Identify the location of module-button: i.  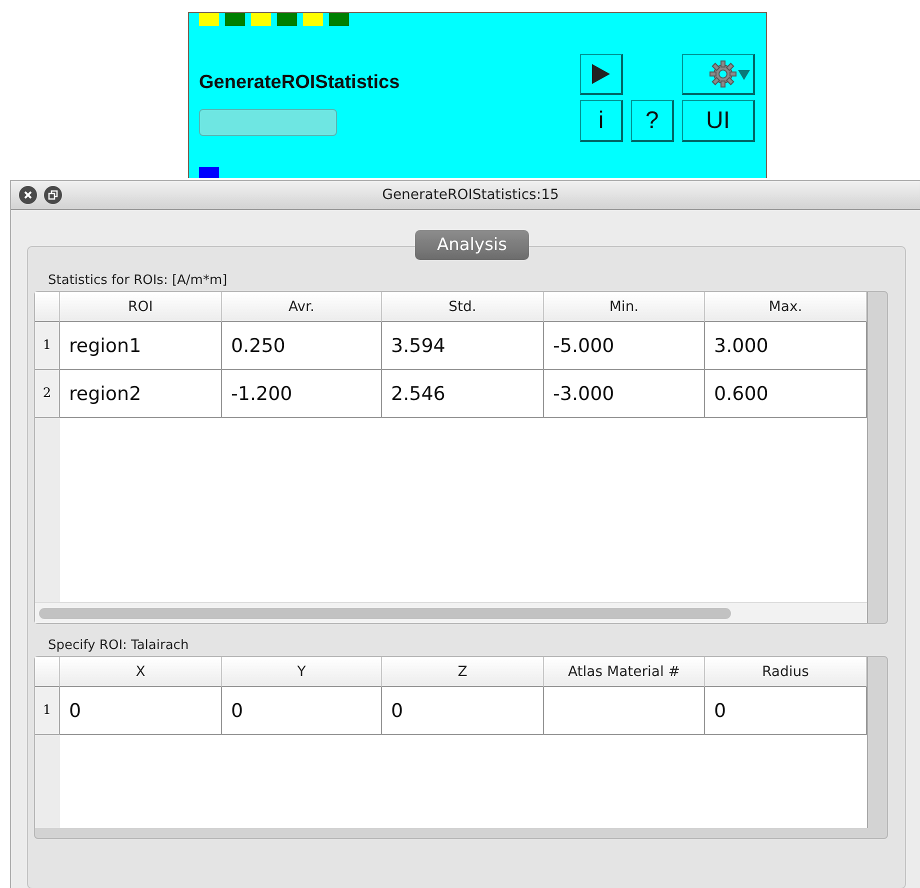
(601, 121).